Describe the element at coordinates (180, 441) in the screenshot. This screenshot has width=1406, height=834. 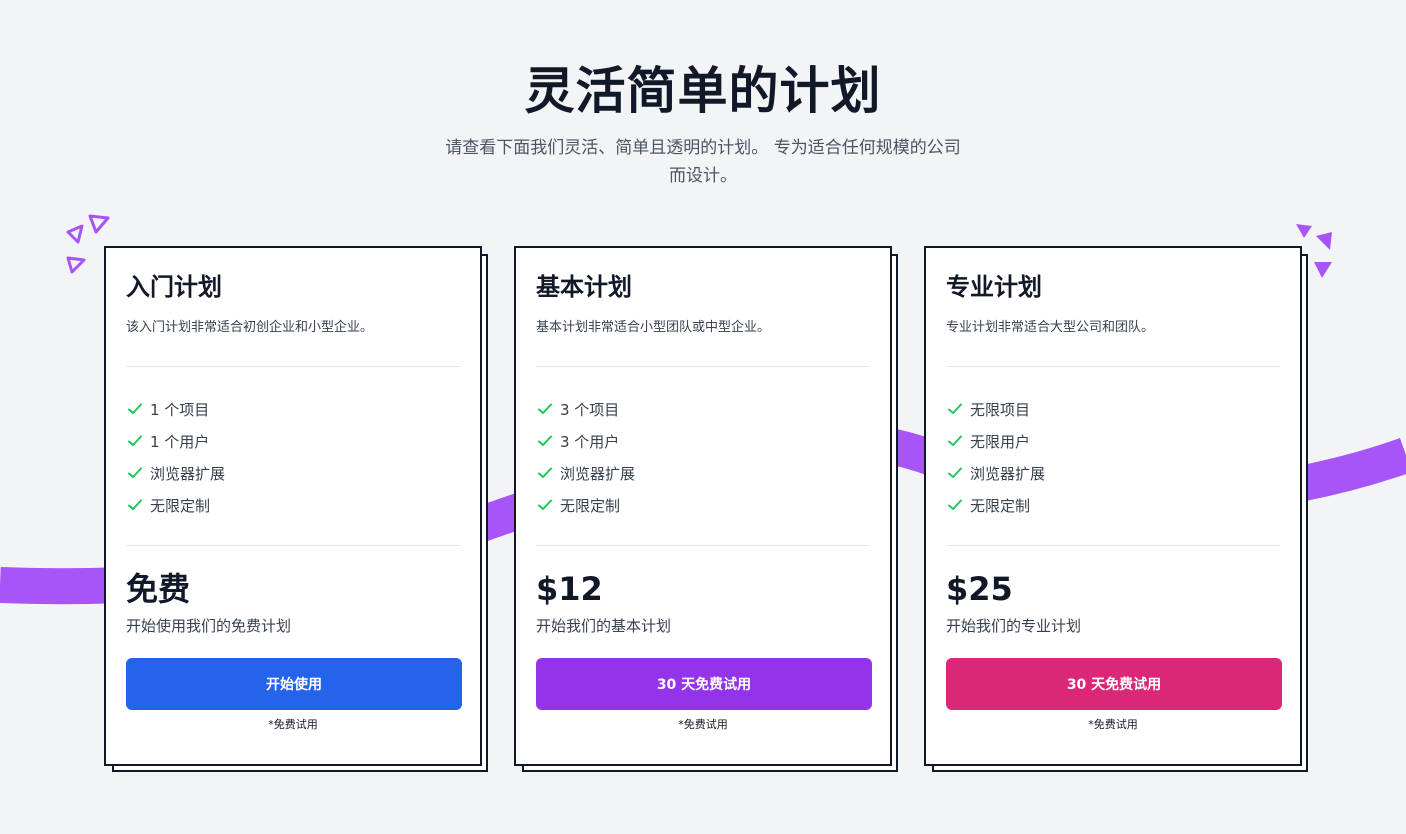
I see `feature-label: 1 个用户` at that location.